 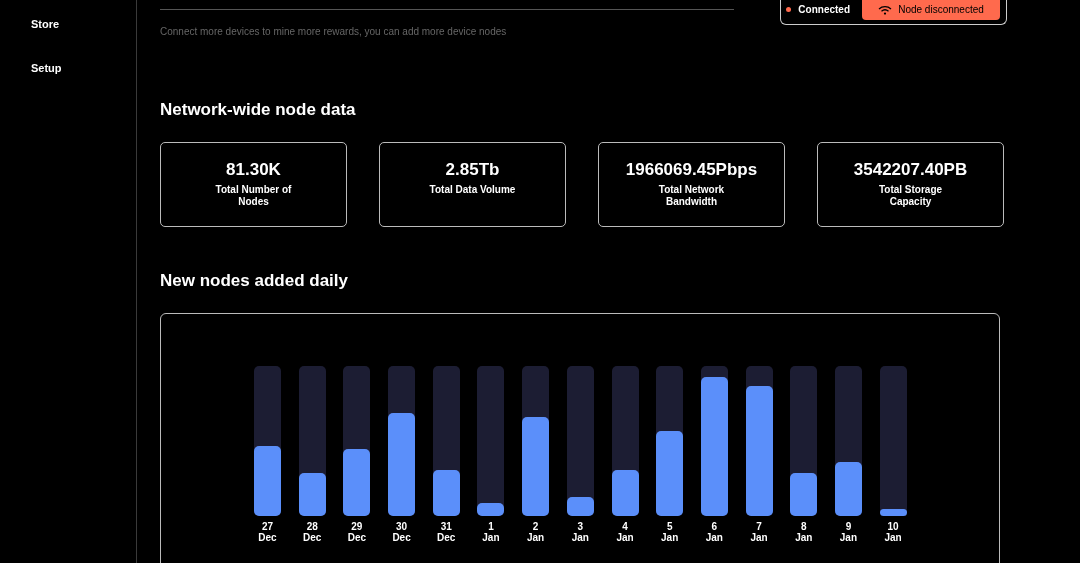 I want to click on date-label: 10, so click(x=893, y=526).